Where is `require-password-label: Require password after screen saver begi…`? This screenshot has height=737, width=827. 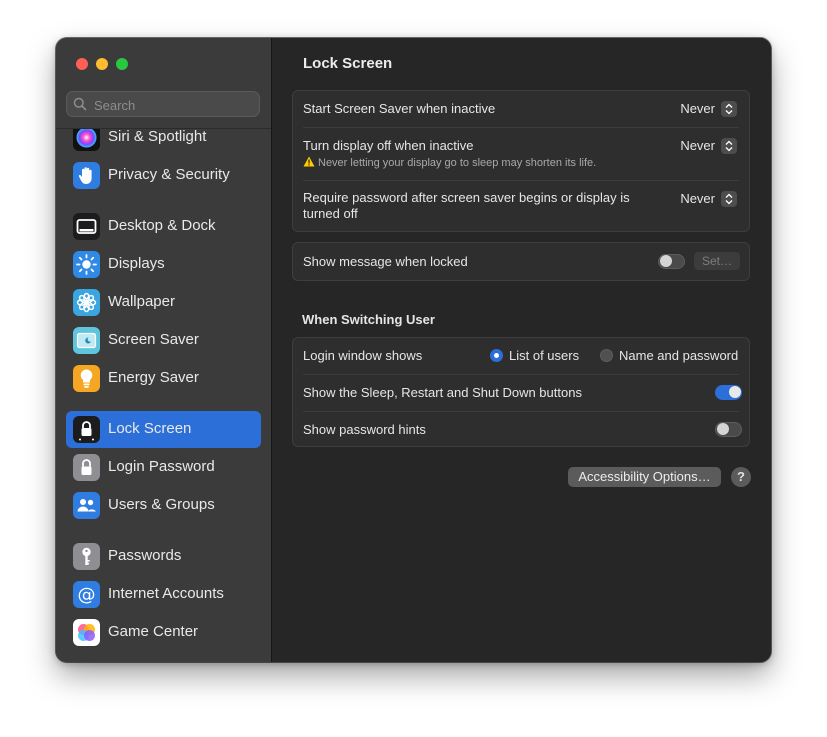
require-password-label: Require password after screen saver begi… is located at coordinates (466, 205).